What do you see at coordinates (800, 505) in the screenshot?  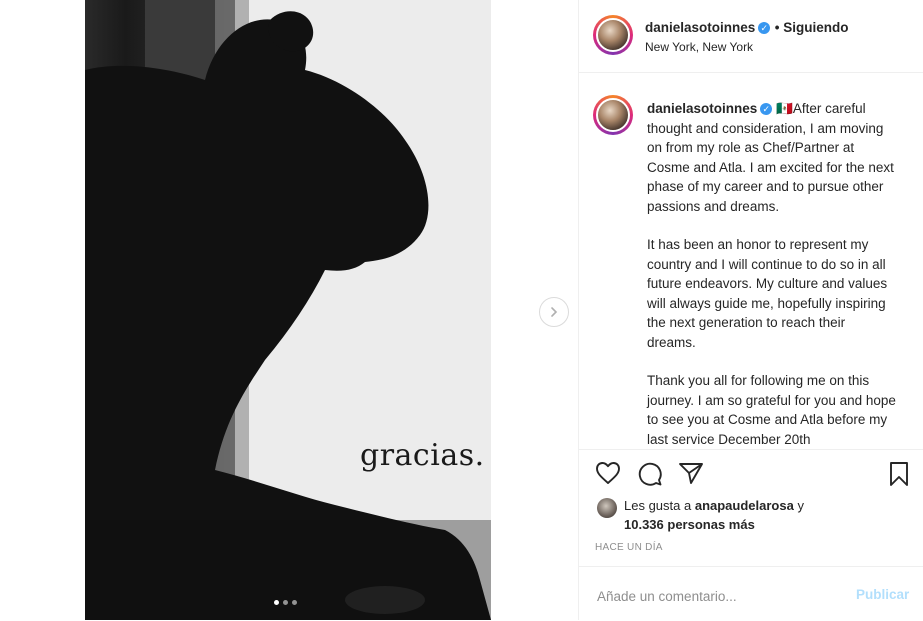 I see `likes-joiner: y` at bounding box center [800, 505].